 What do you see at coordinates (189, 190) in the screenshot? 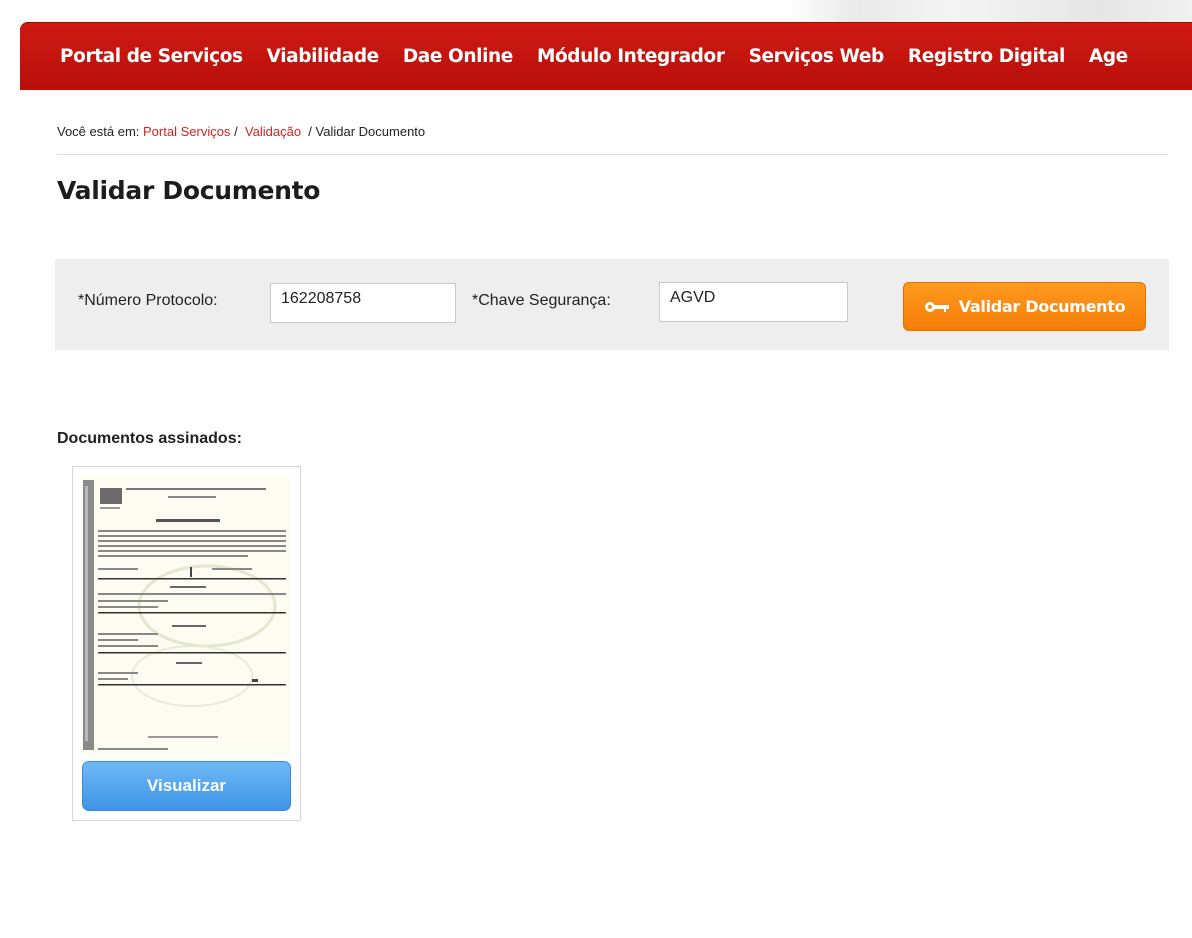
I see `page-title: Validar Documento` at bounding box center [189, 190].